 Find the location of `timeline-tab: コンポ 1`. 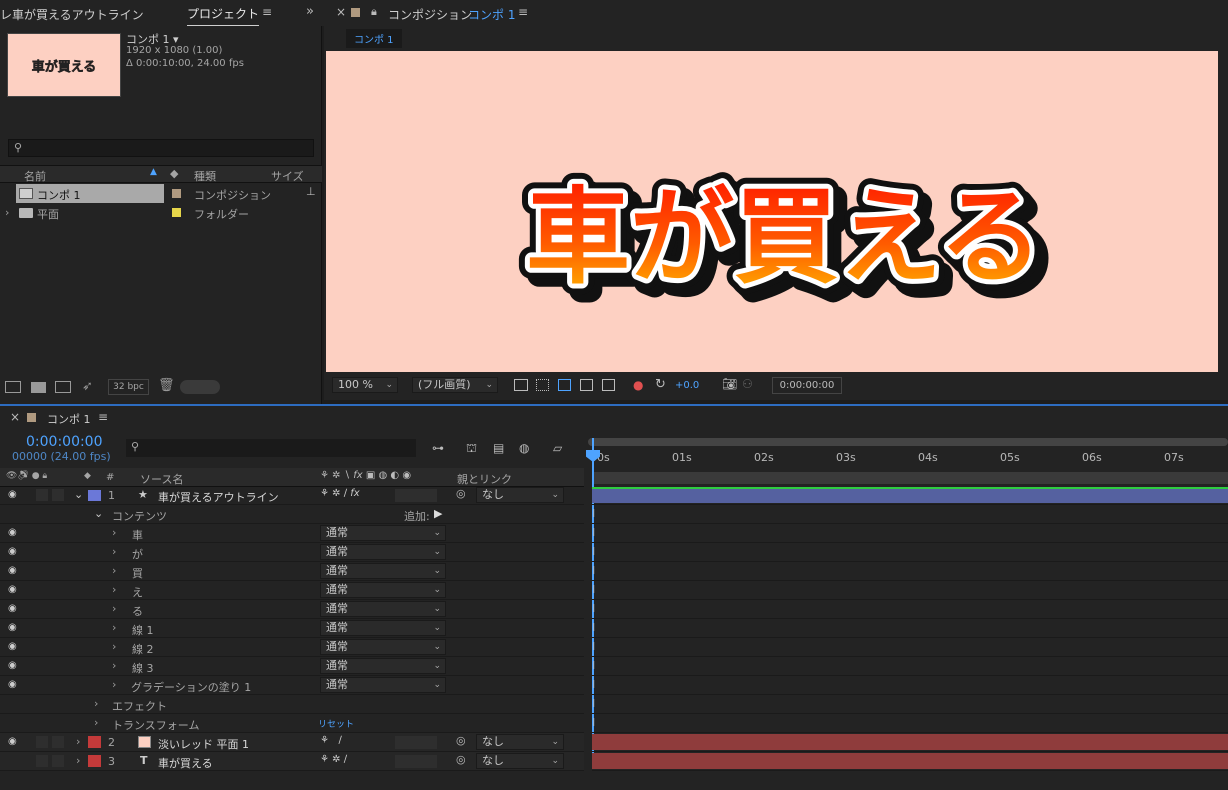

timeline-tab: コンポ 1 is located at coordinates (69, 419).